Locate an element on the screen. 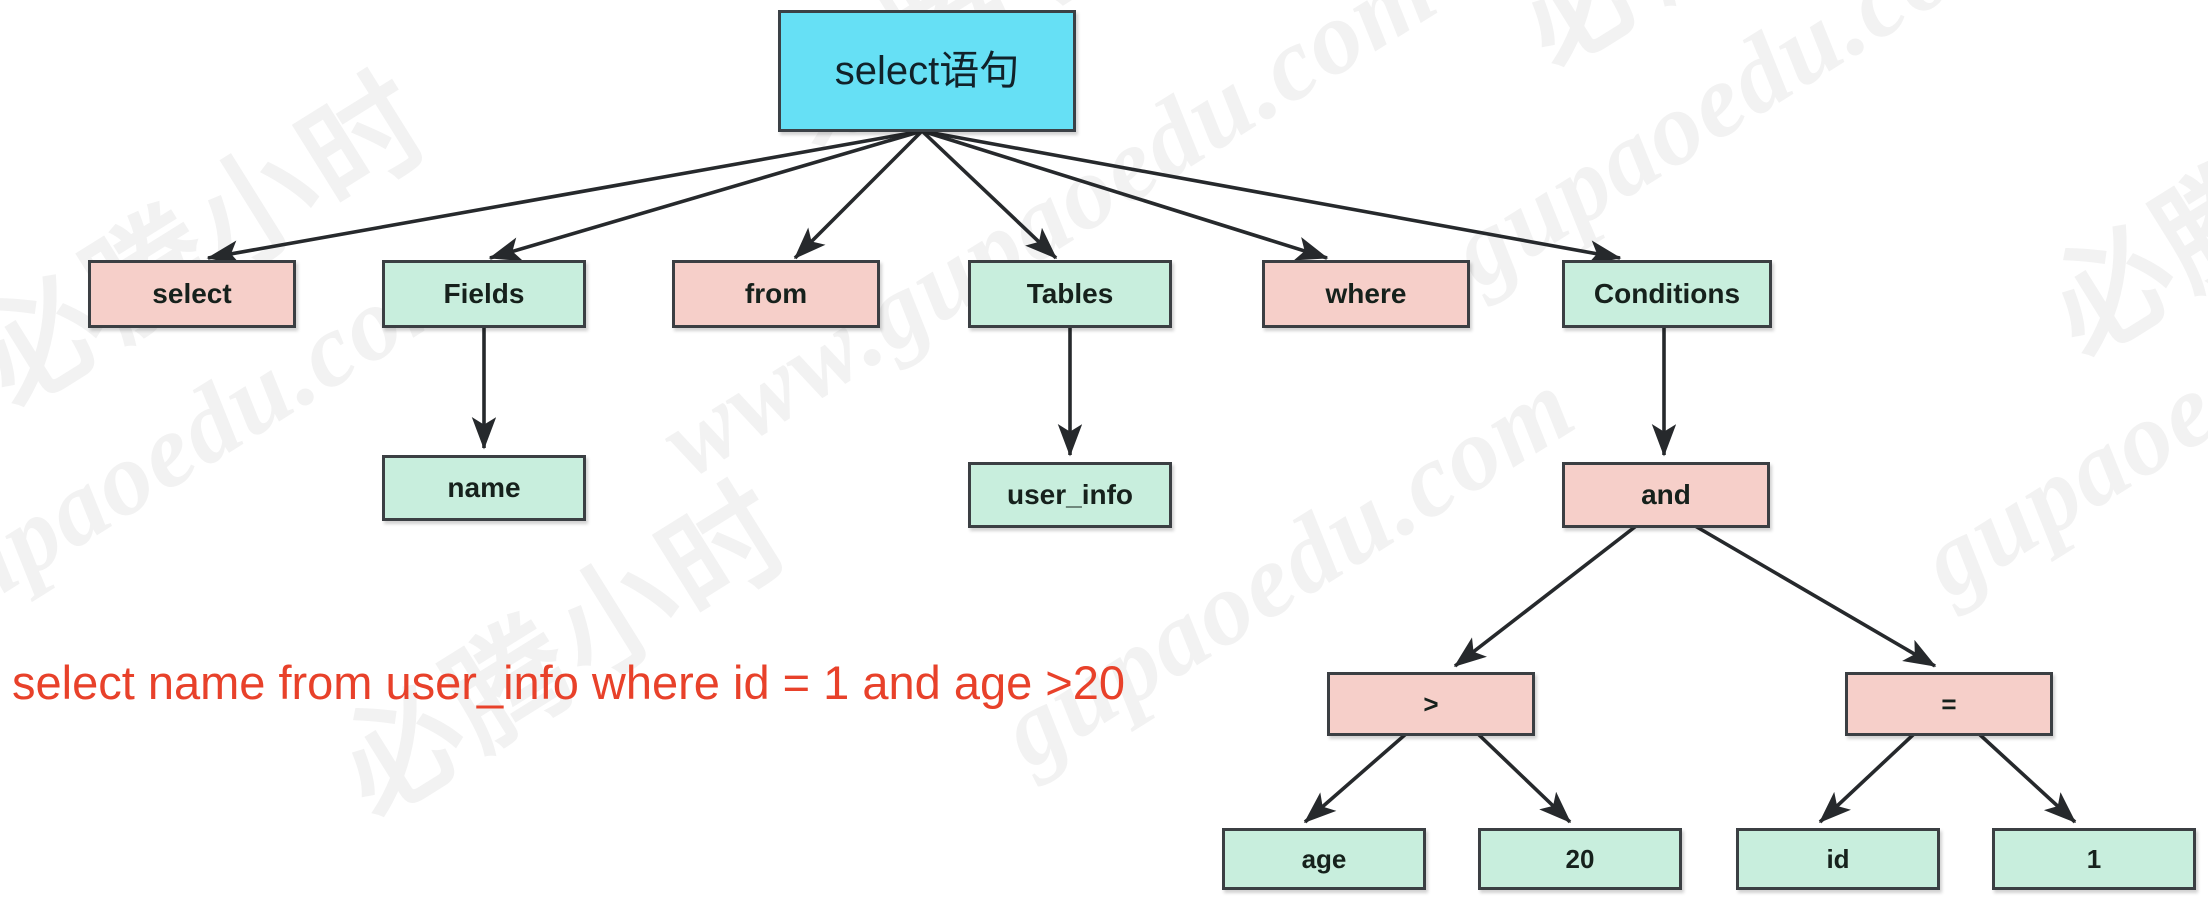  node-fields: Fields is located at coordinates (484, 294).